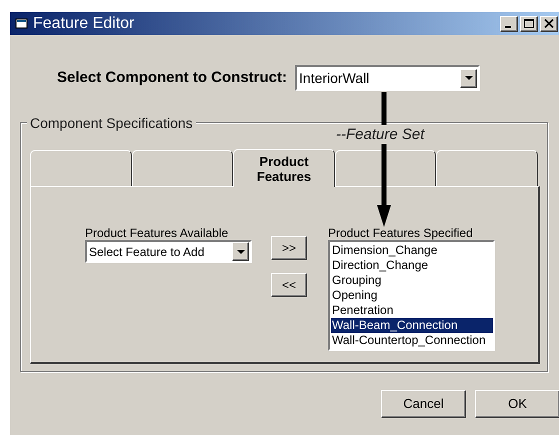  What do you see at coordinates (168, 251) in the screenshot?
I see `feature-dropdown: Select Feature to Add` at bounding box center [168, 251].